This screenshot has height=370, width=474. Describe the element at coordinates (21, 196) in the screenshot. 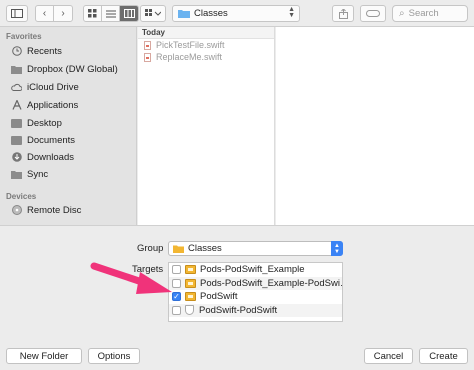

I see `devices-heading: Devices` at that location.